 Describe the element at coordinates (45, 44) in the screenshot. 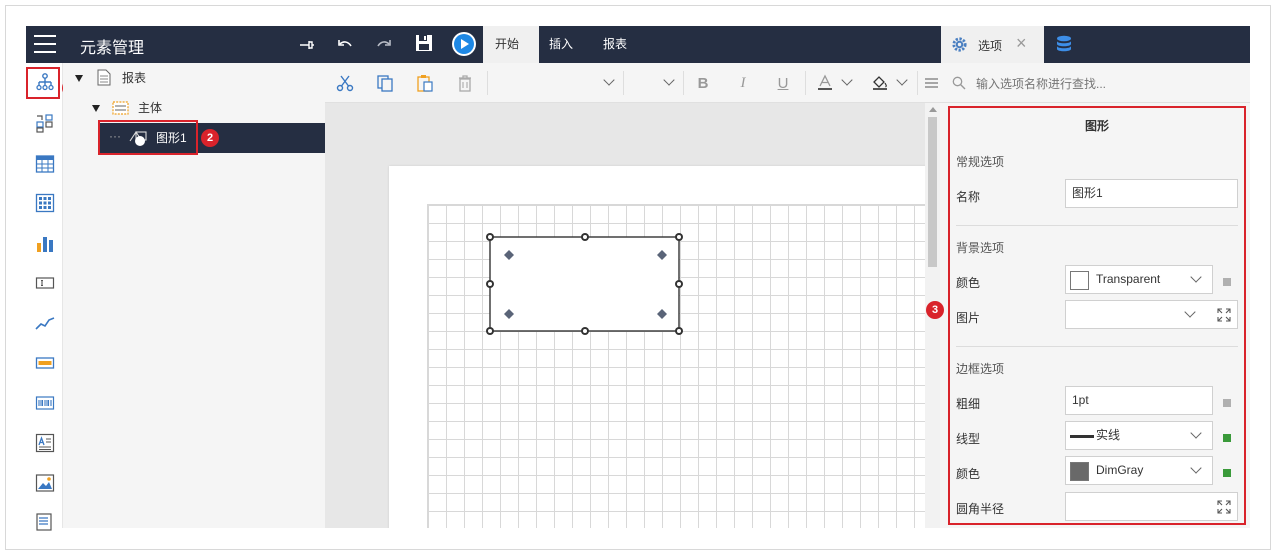

I see `hamburger-menu-icon` at that location.